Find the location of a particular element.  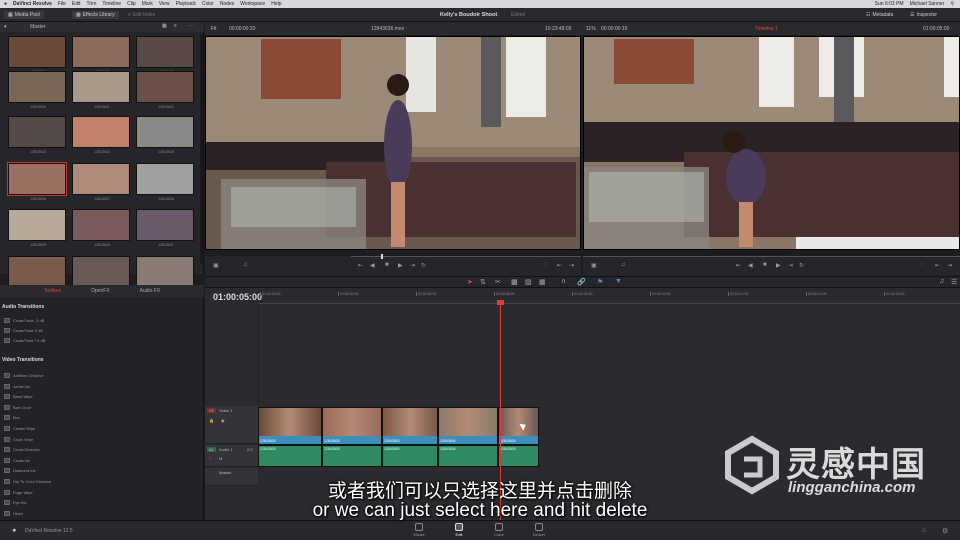

clip-thumbnail: 12843628 is located at coordinates (101, 55).